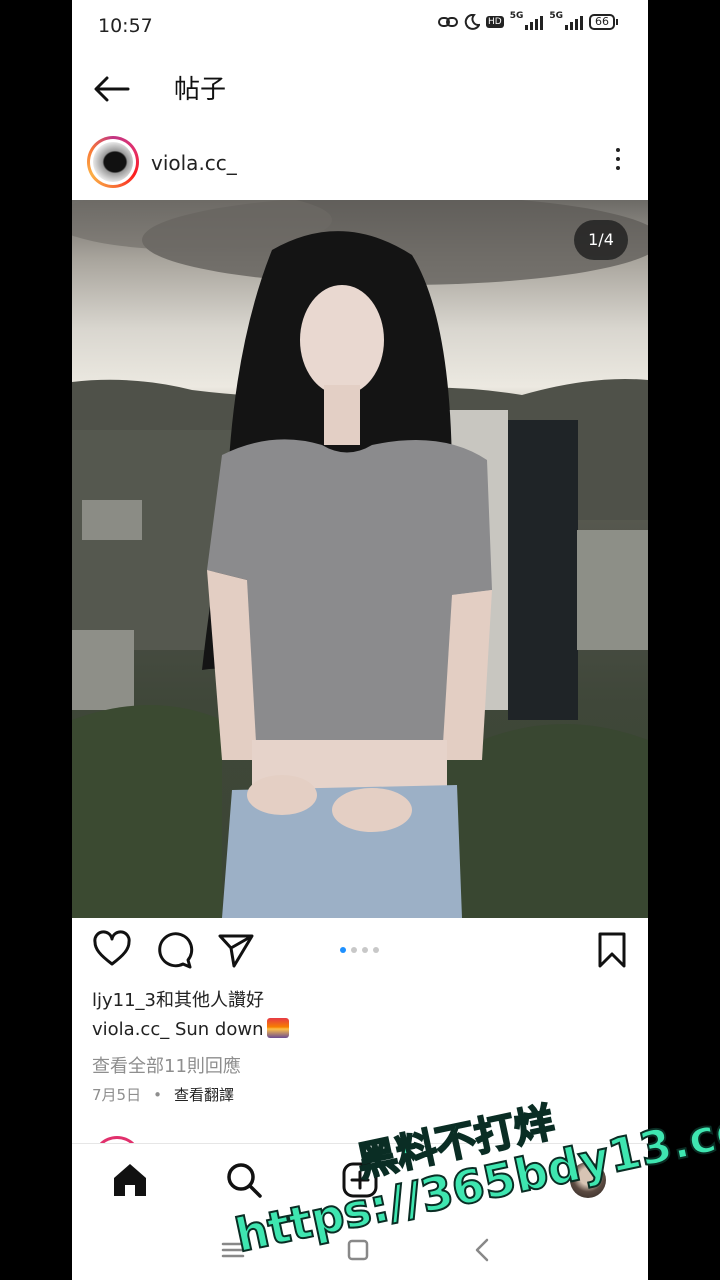  What do you see at coordinates (194, 163) in the screenshot?
I see `post-username: viola.cc_` at bounding box center [194, 163].